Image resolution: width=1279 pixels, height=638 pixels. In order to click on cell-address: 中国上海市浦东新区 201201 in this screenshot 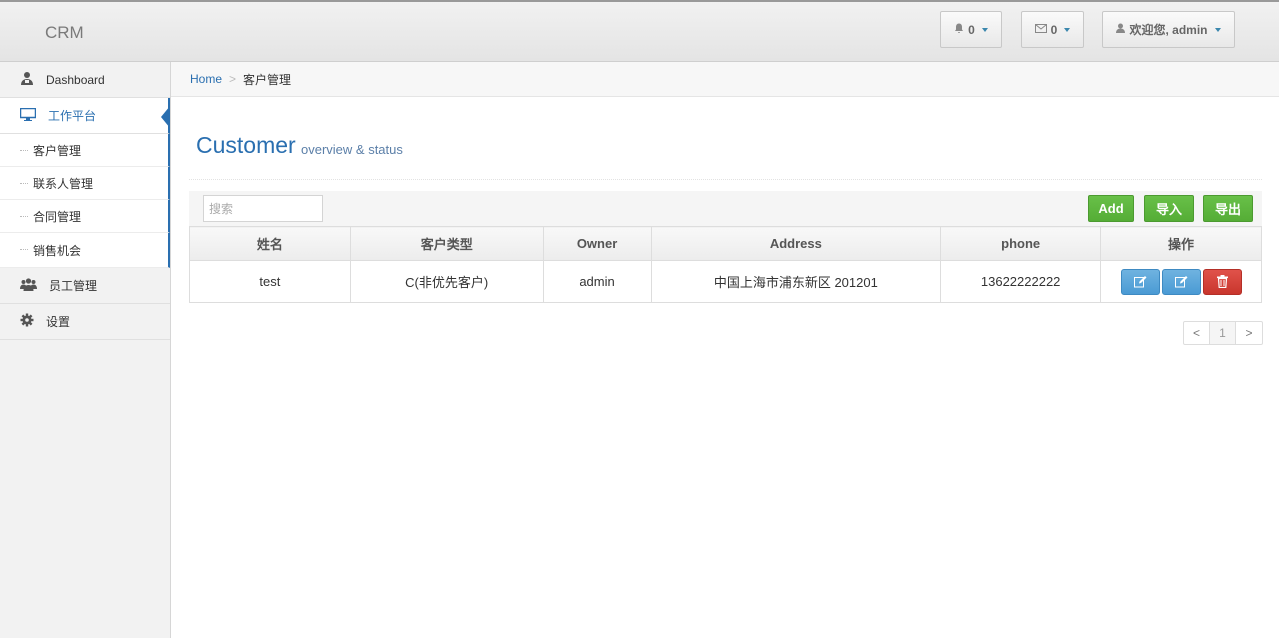, I will do `click(796, 281)`.